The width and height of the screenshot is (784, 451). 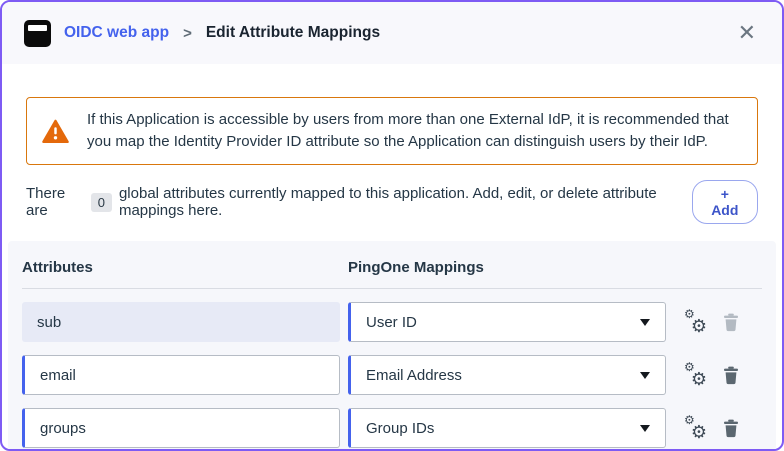 I want to click on table-header-row: Attributes PingOne Mappings, so click(x=392, y=273).